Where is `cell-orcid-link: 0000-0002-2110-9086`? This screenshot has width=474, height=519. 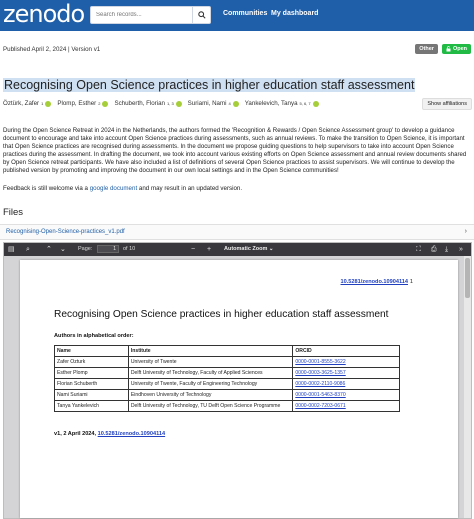 cell-orcid-link: 0000-0002-2110-9086 is located at coordinates (346, 384).